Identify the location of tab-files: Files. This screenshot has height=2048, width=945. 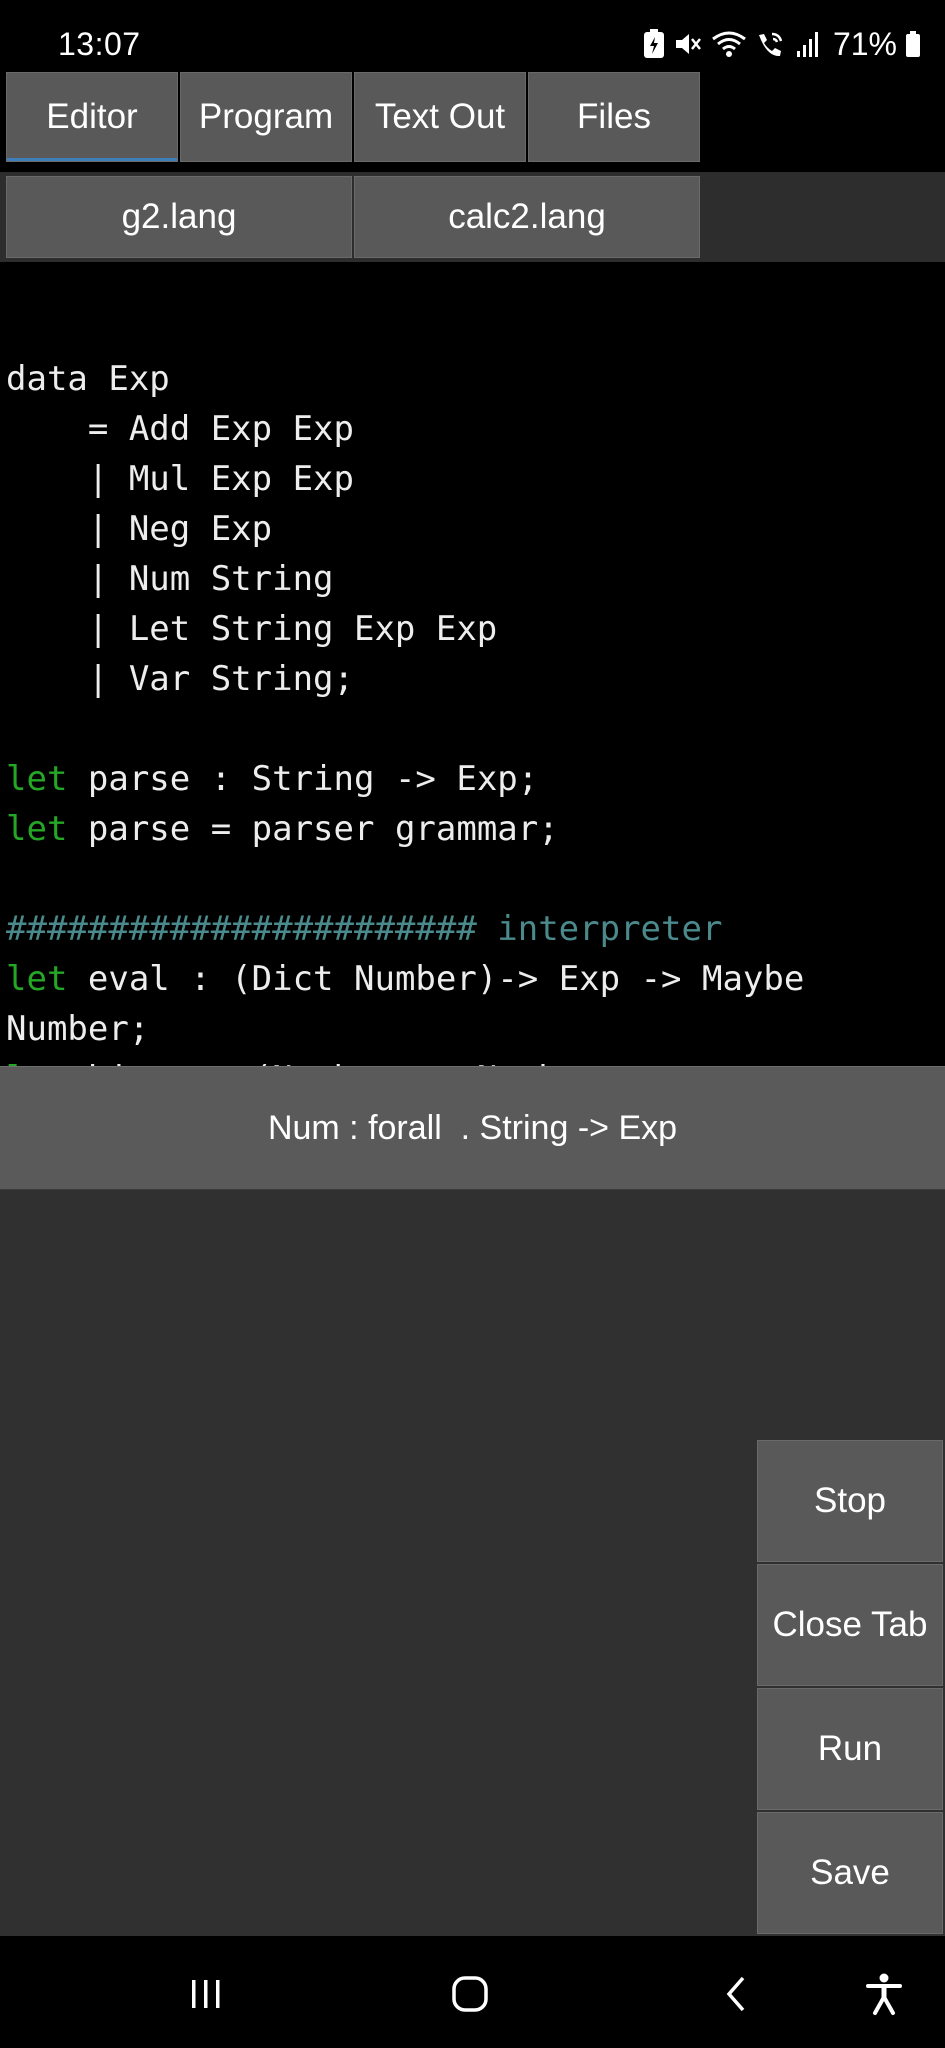
(614, 117).